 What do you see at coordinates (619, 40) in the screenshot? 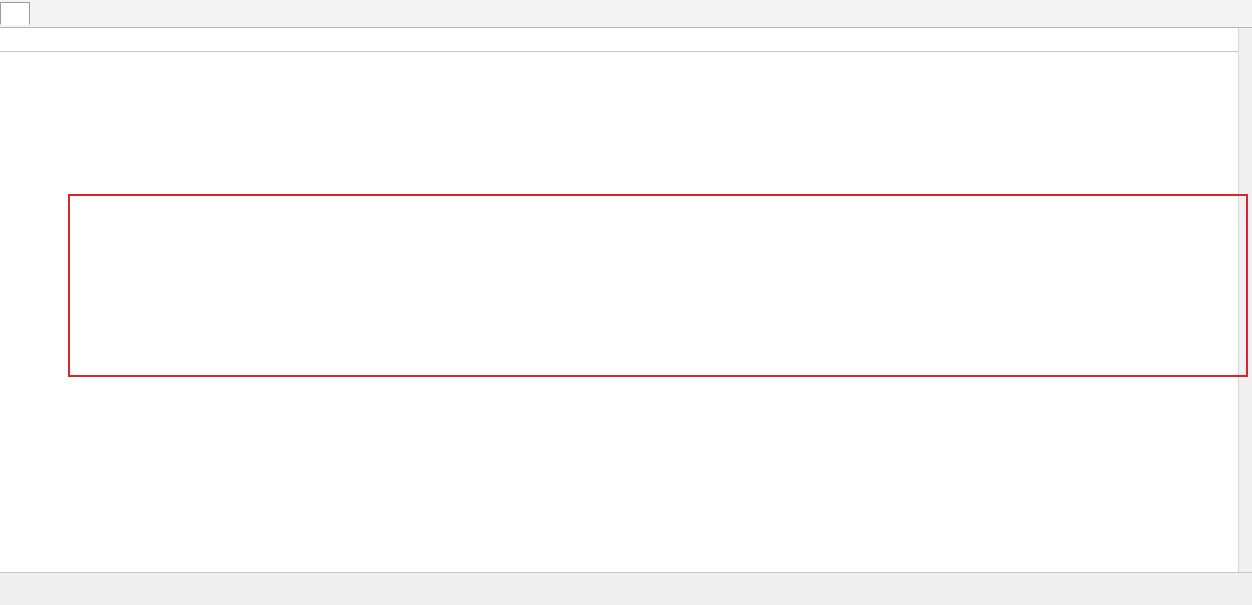
I see `table-header` at bounding box center [619, 40].